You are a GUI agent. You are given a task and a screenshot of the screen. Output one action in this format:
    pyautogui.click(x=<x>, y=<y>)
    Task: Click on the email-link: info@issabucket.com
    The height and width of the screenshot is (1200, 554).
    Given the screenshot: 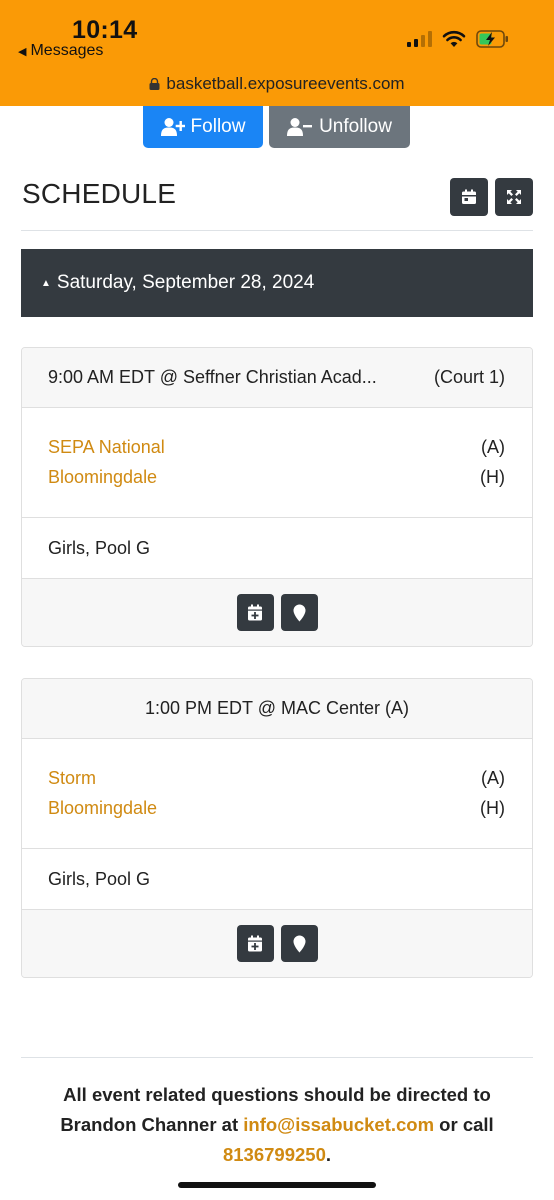 What is the action you would take?
    pyautogui.click(x=338, y=1124)
    